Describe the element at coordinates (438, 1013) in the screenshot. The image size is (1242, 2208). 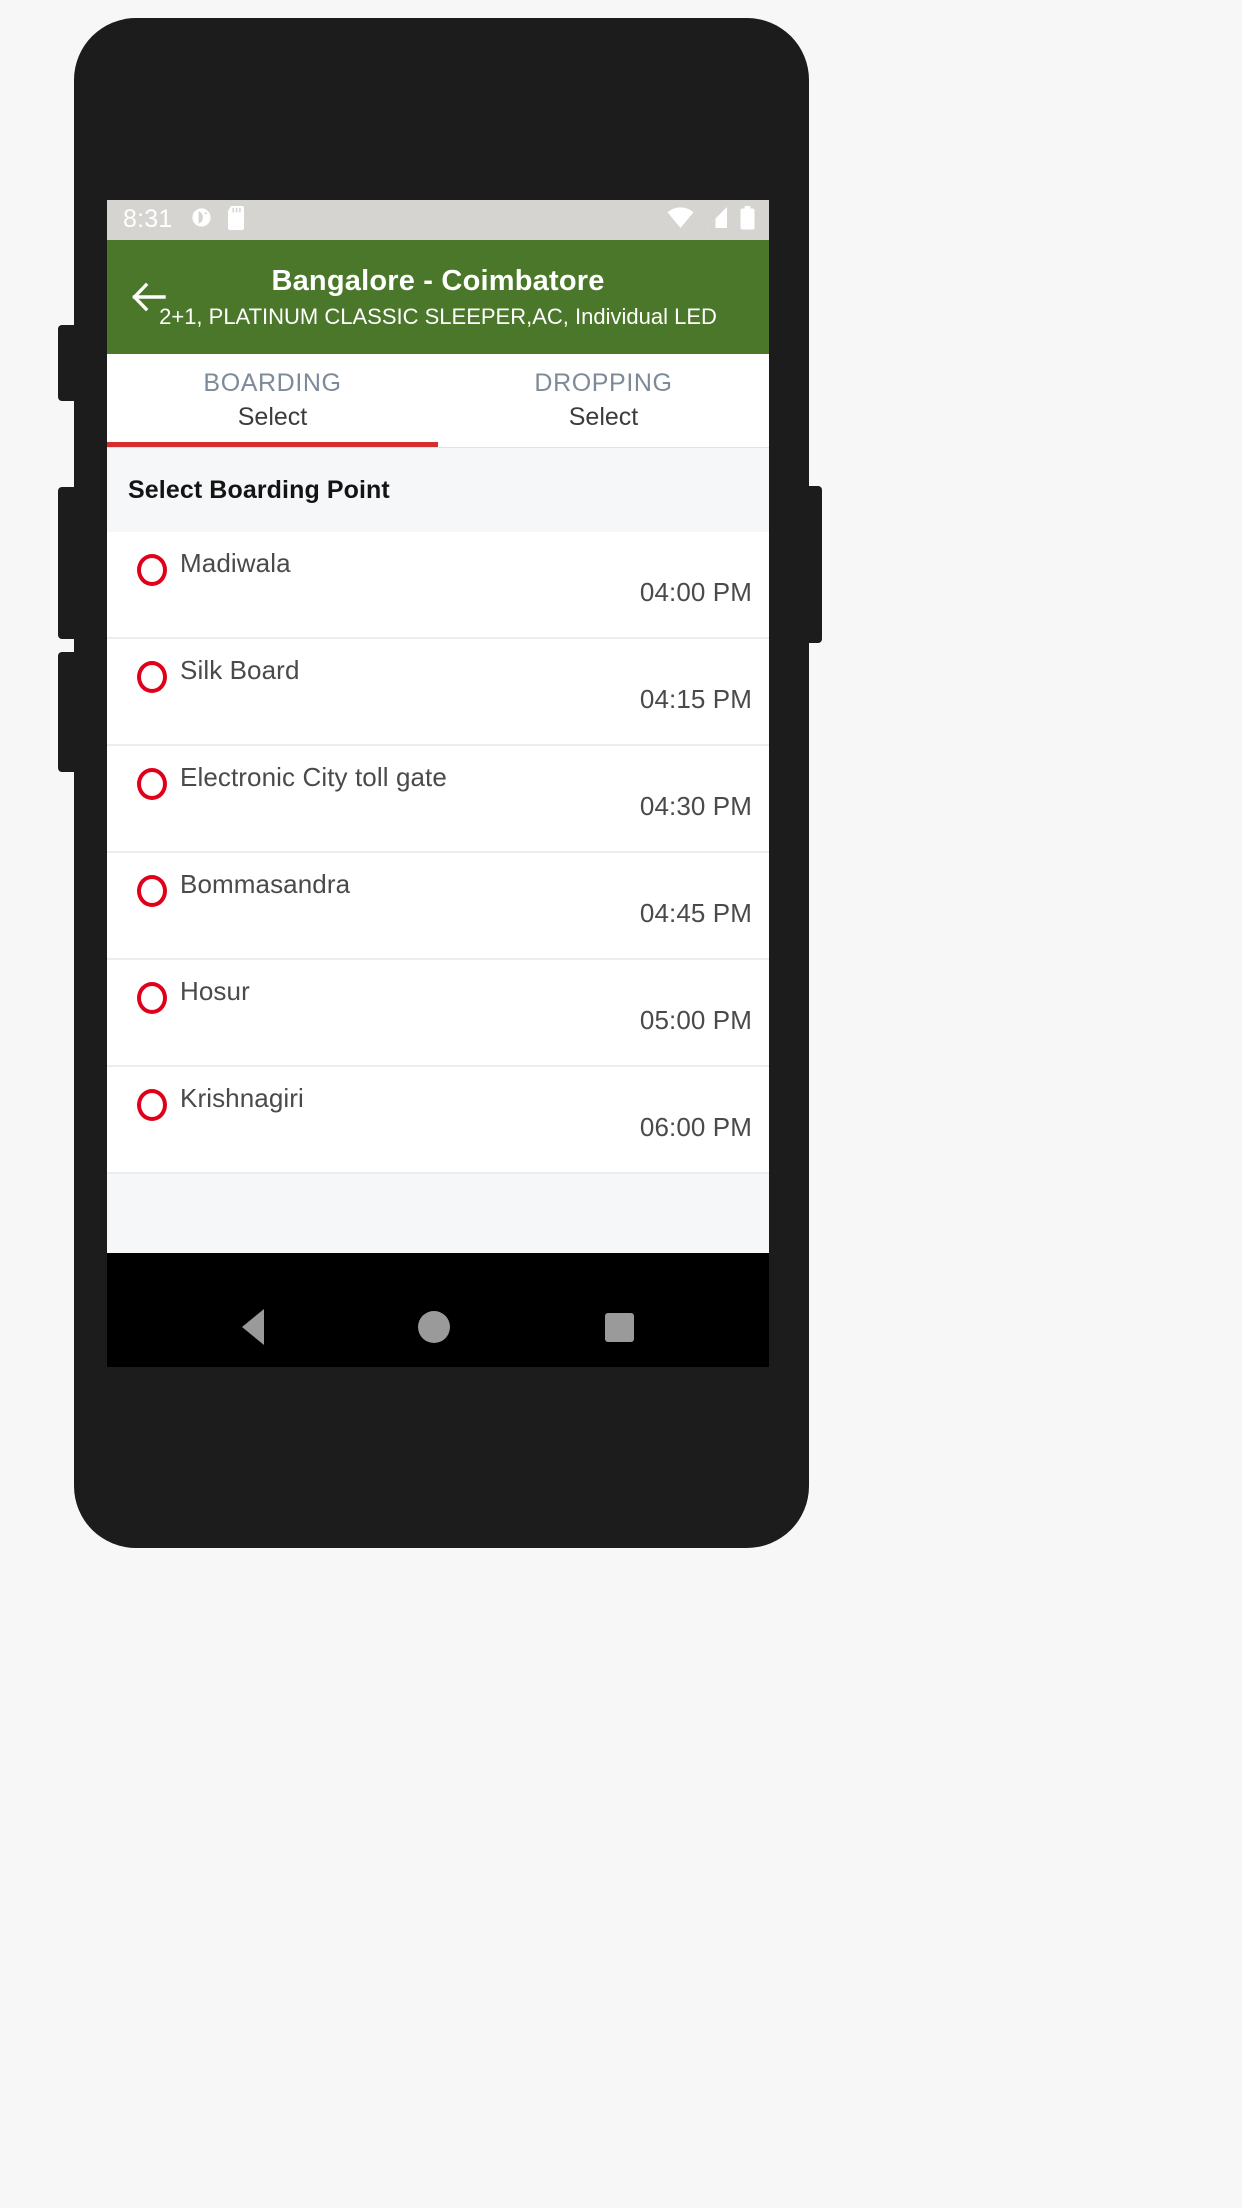
I see `list-item: Hosur 05:00 PM` at that location.